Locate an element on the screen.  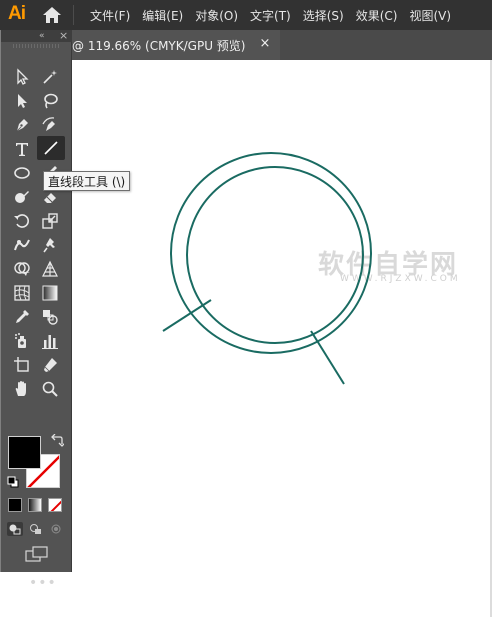
menu-view: 视图(V) is located at coordinates (430, 15).